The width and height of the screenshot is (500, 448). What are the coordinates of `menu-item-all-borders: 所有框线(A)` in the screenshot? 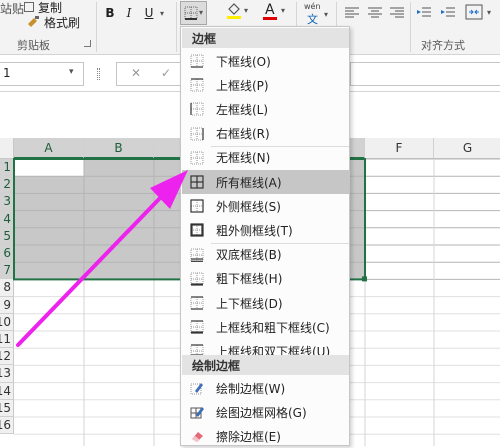 It's located at (265, 182).